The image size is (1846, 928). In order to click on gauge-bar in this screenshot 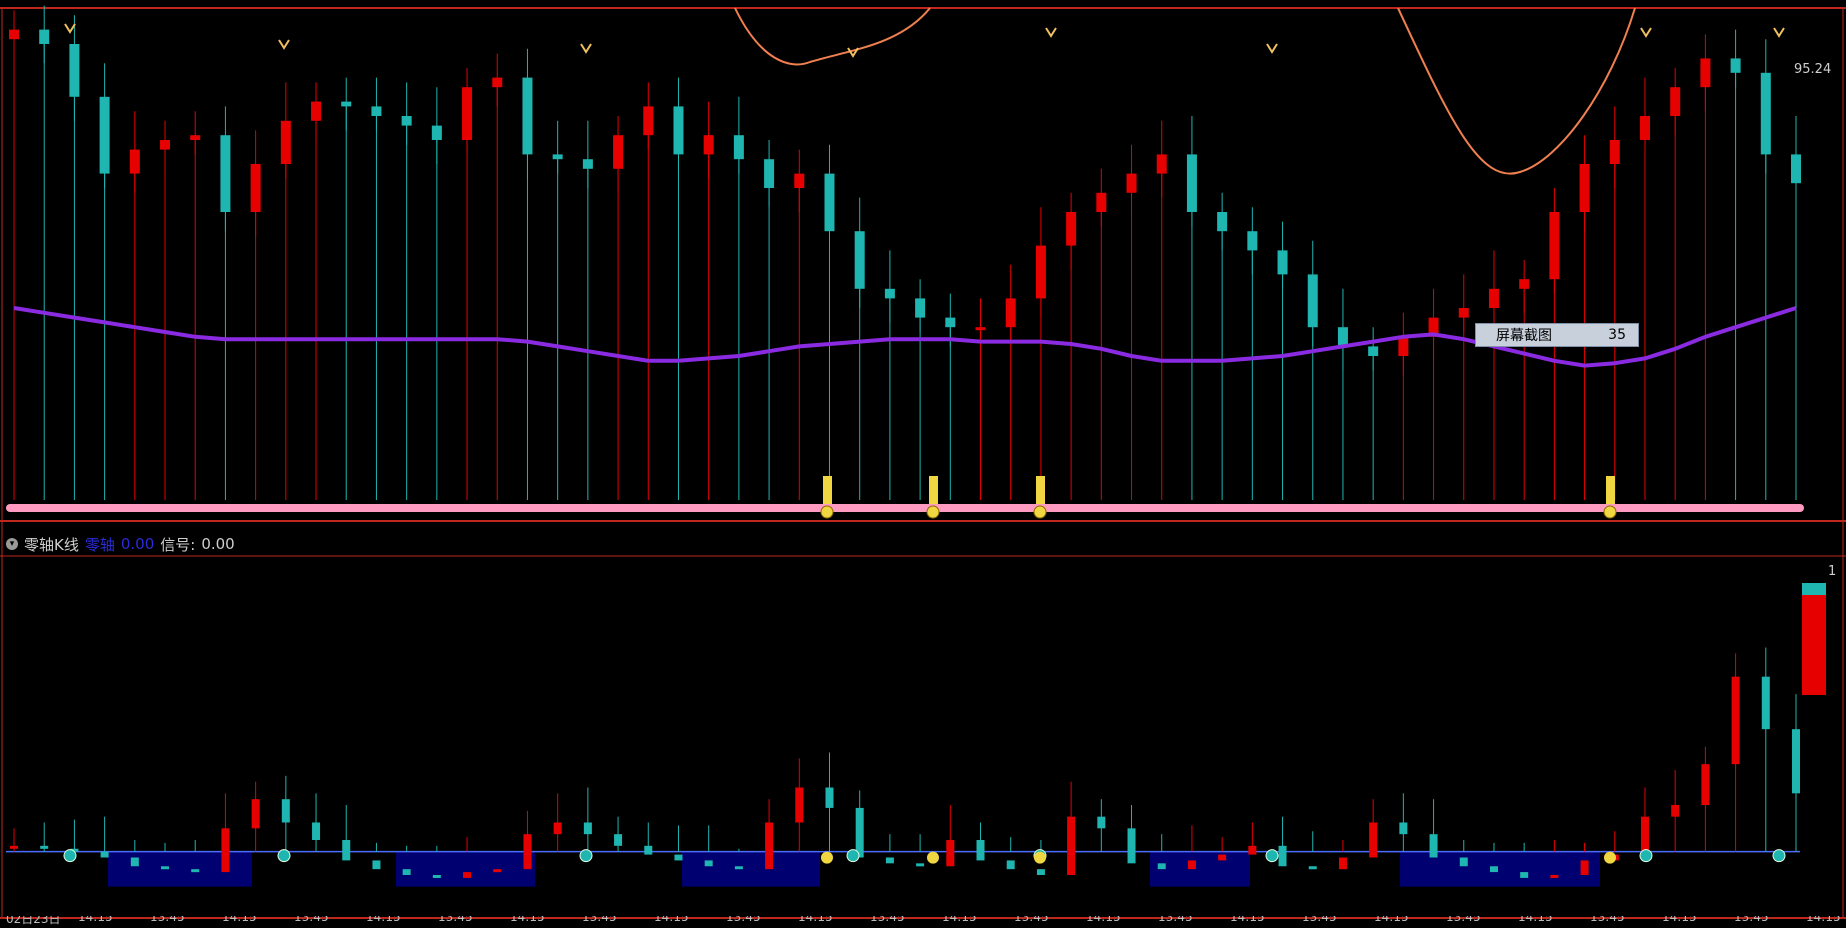, I will do `click(1814, 645)`.